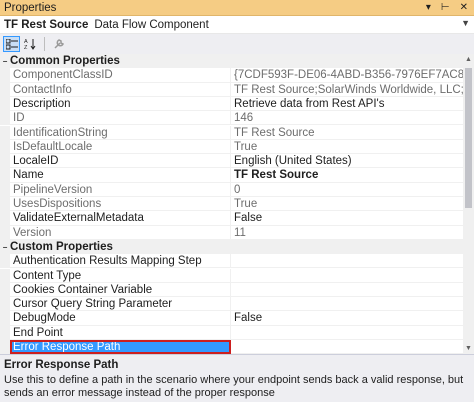 The height and width of the screenshot is (402, 474). I want to click on property-name: DebugMode, so click(120, 318).